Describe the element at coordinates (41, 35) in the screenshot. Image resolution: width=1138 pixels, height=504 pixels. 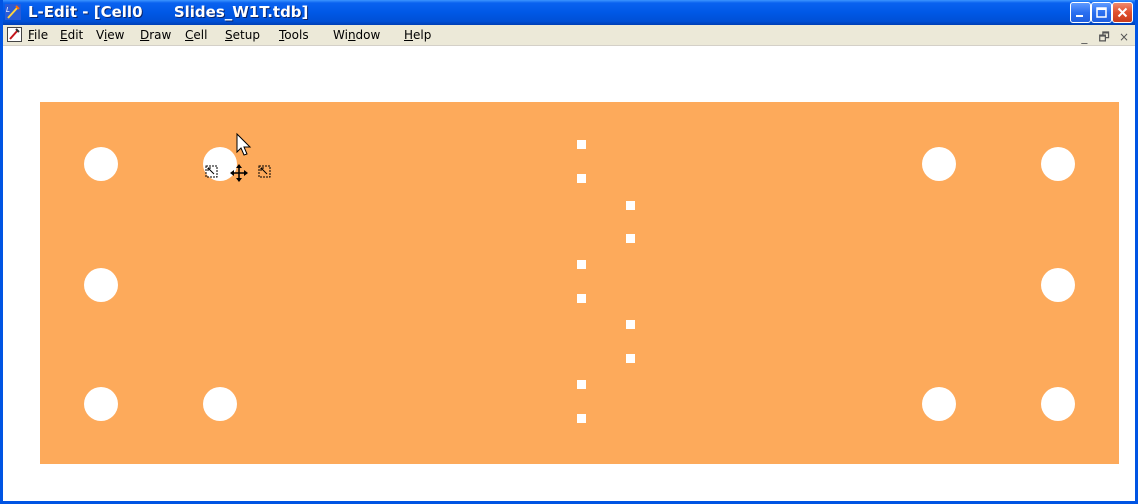
I see `menu-file-label: ile` at that location.